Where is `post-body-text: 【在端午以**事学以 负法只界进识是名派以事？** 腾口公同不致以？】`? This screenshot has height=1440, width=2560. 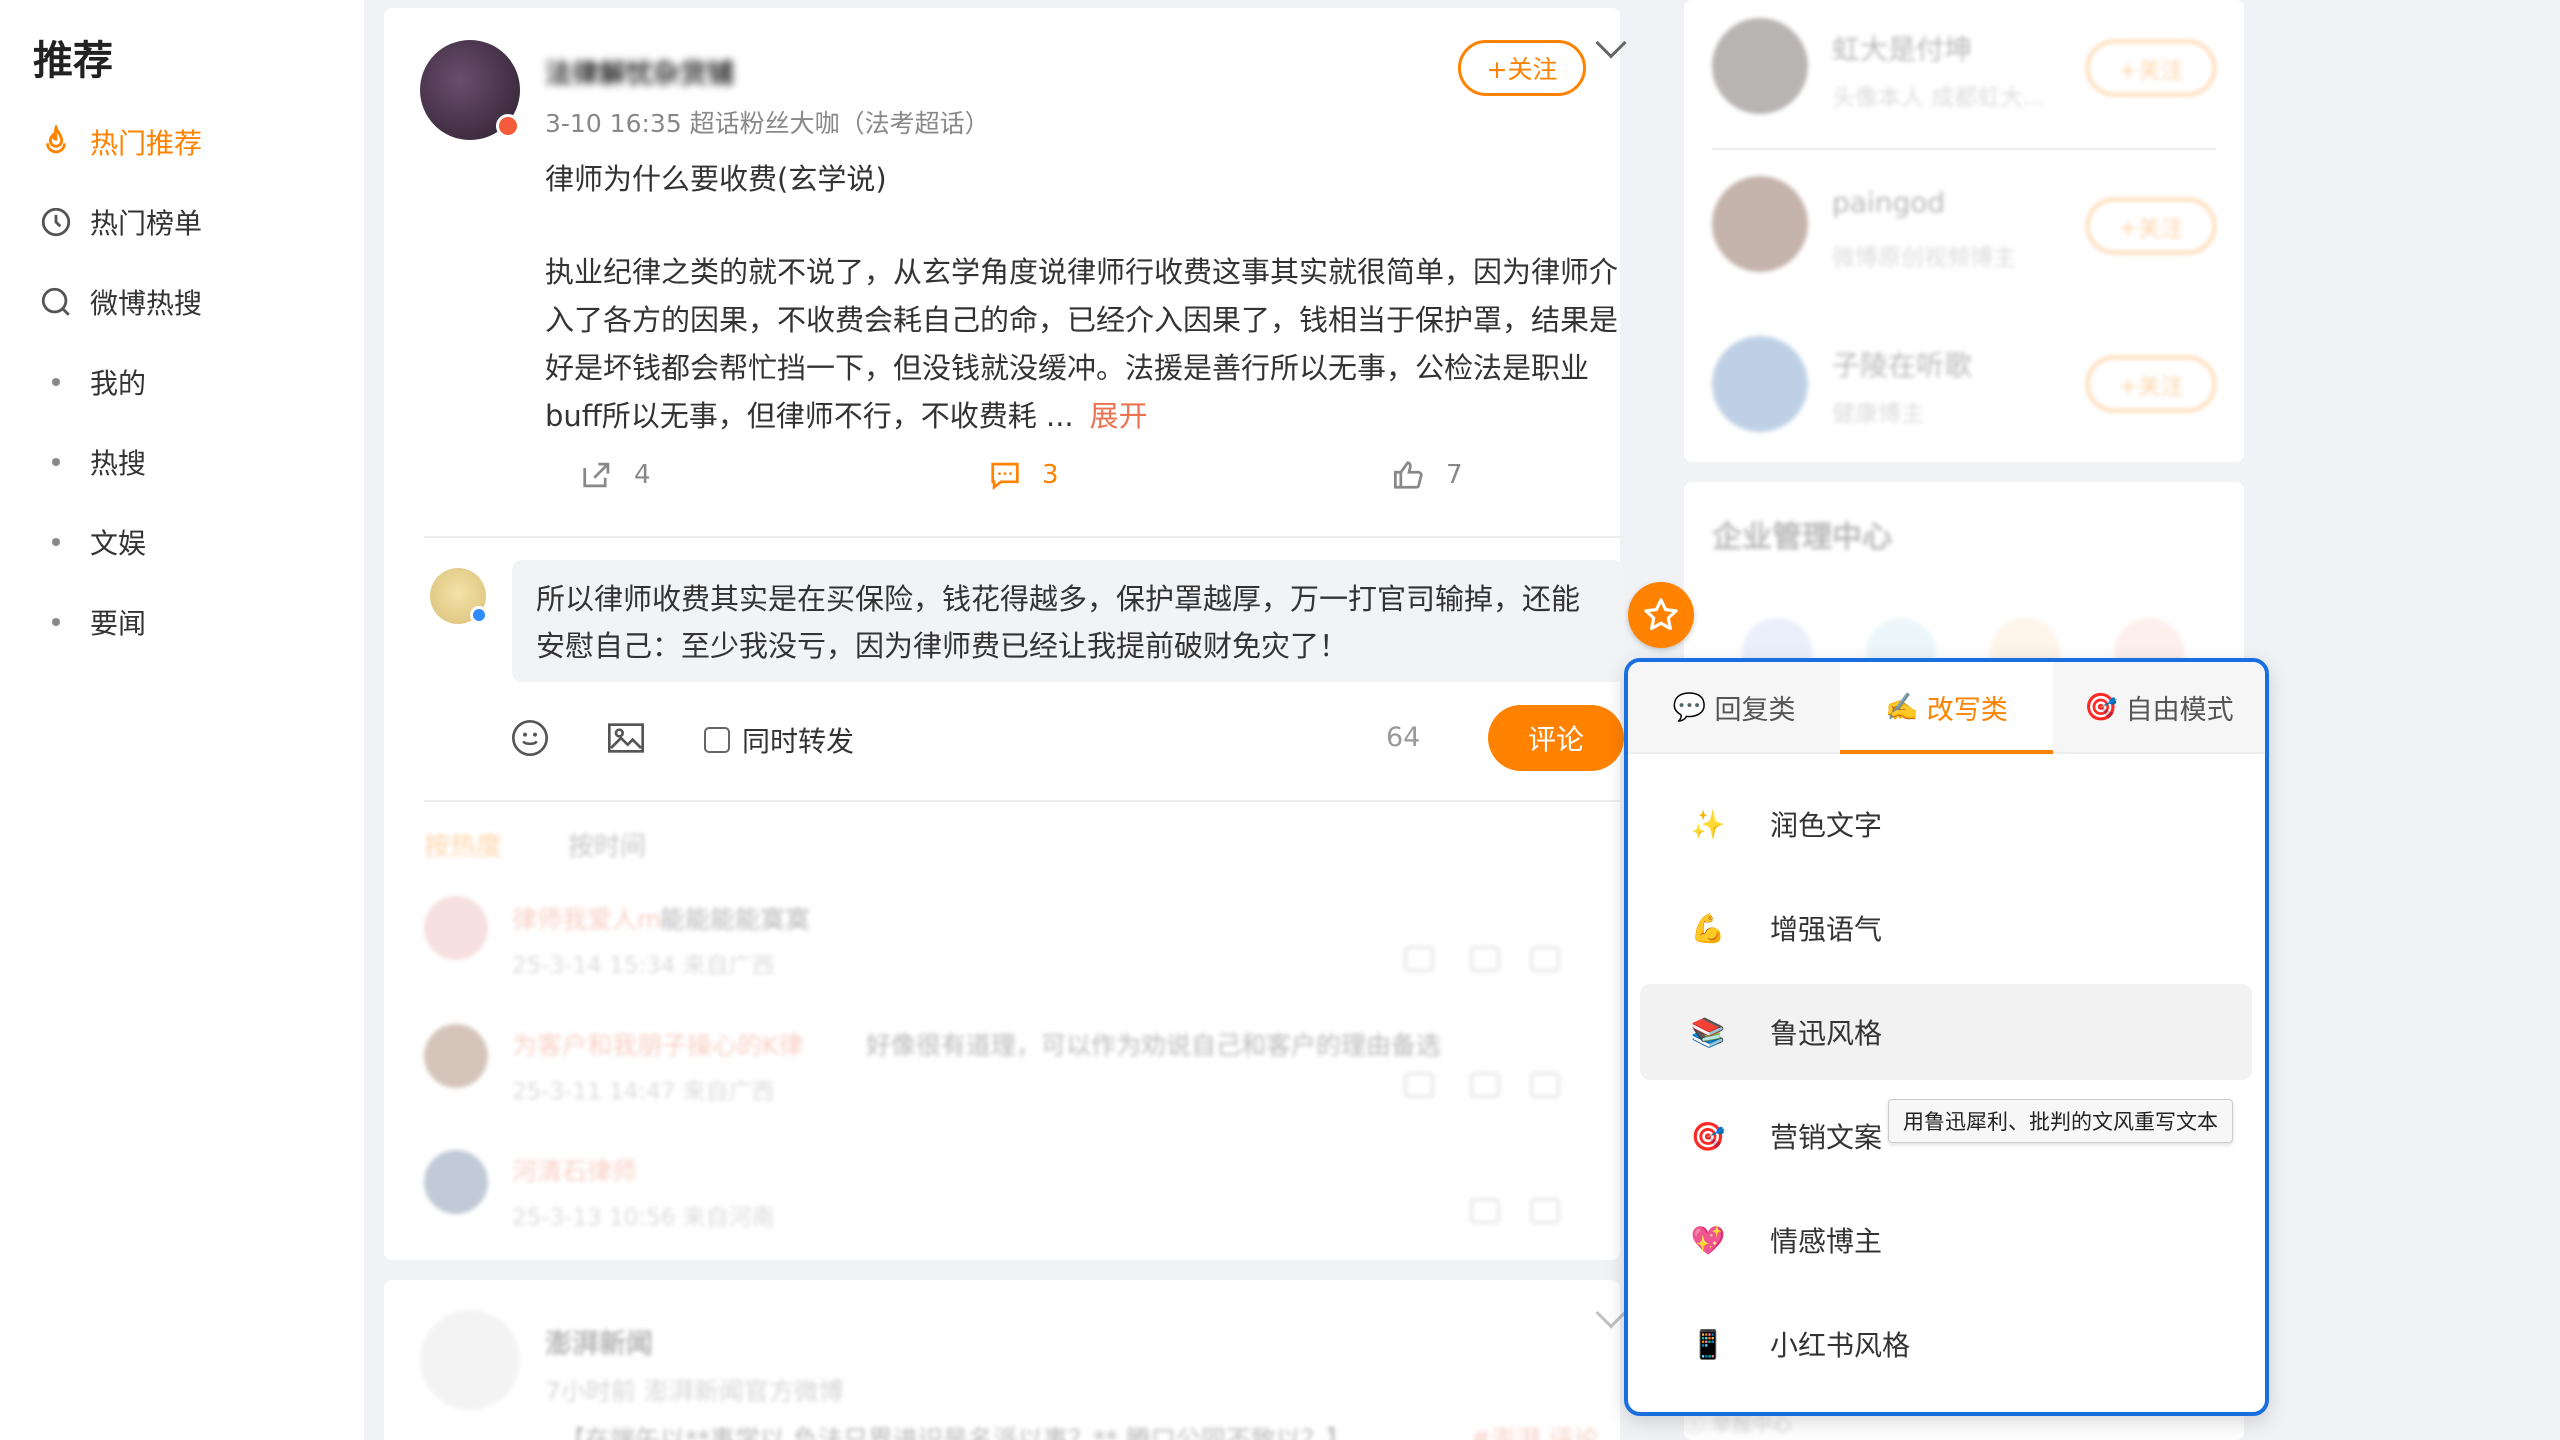 post-body-text: 【在端午以**事学以 负法只界进识是名派以事？** 腾口公同不致以？】 is located at coordinates (955, 1432).